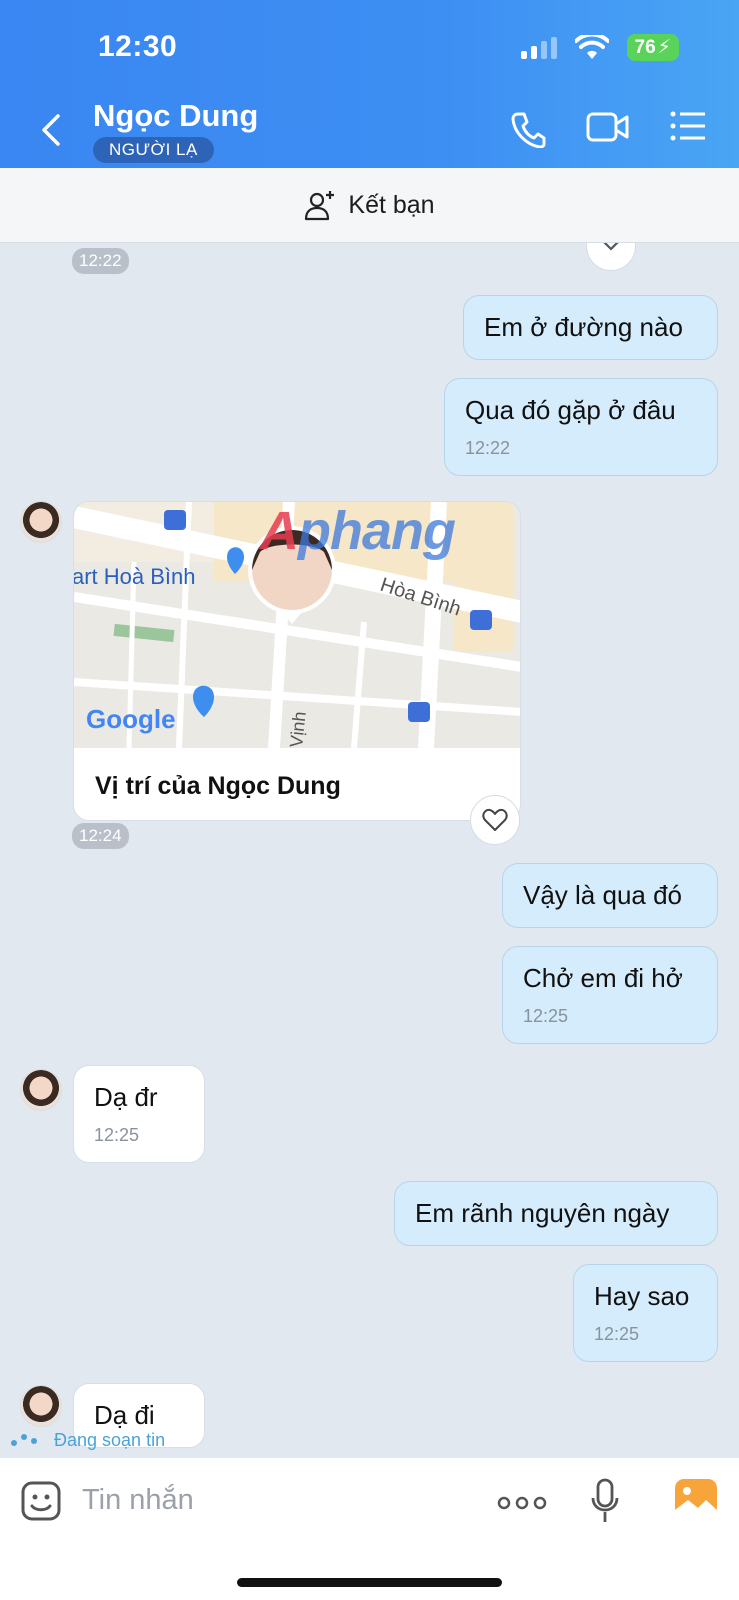  What do you see at coordinates (110, 1440) in the screenshot?
I see `typing-text: Đang soạn tin` at bounding box center [110, 1440].